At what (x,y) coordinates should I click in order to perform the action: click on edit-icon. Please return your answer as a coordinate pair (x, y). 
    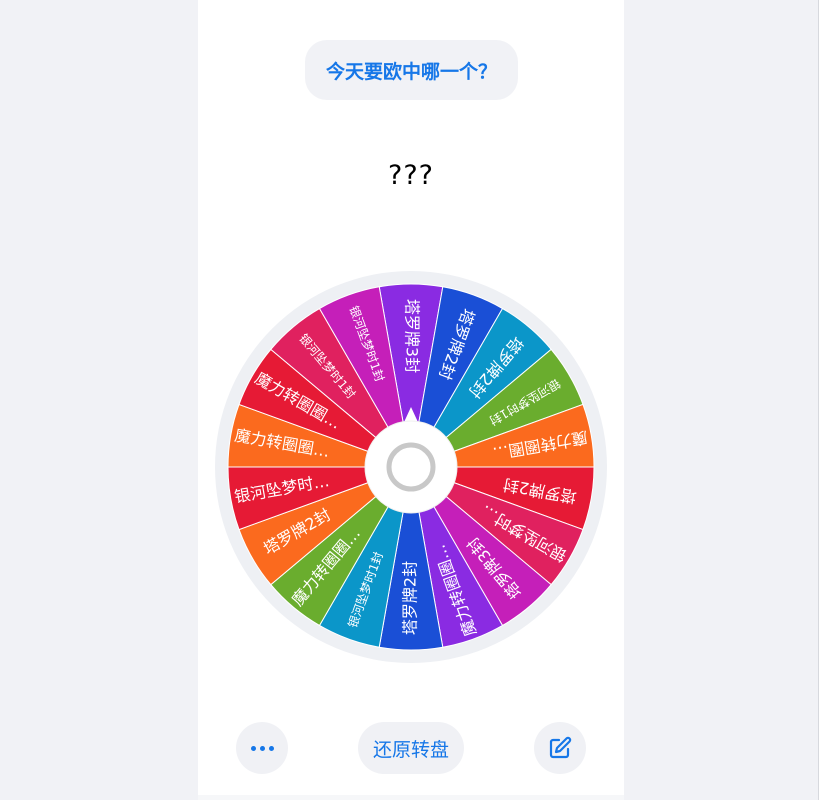
    Looking at the image, I should click on (560, 747).